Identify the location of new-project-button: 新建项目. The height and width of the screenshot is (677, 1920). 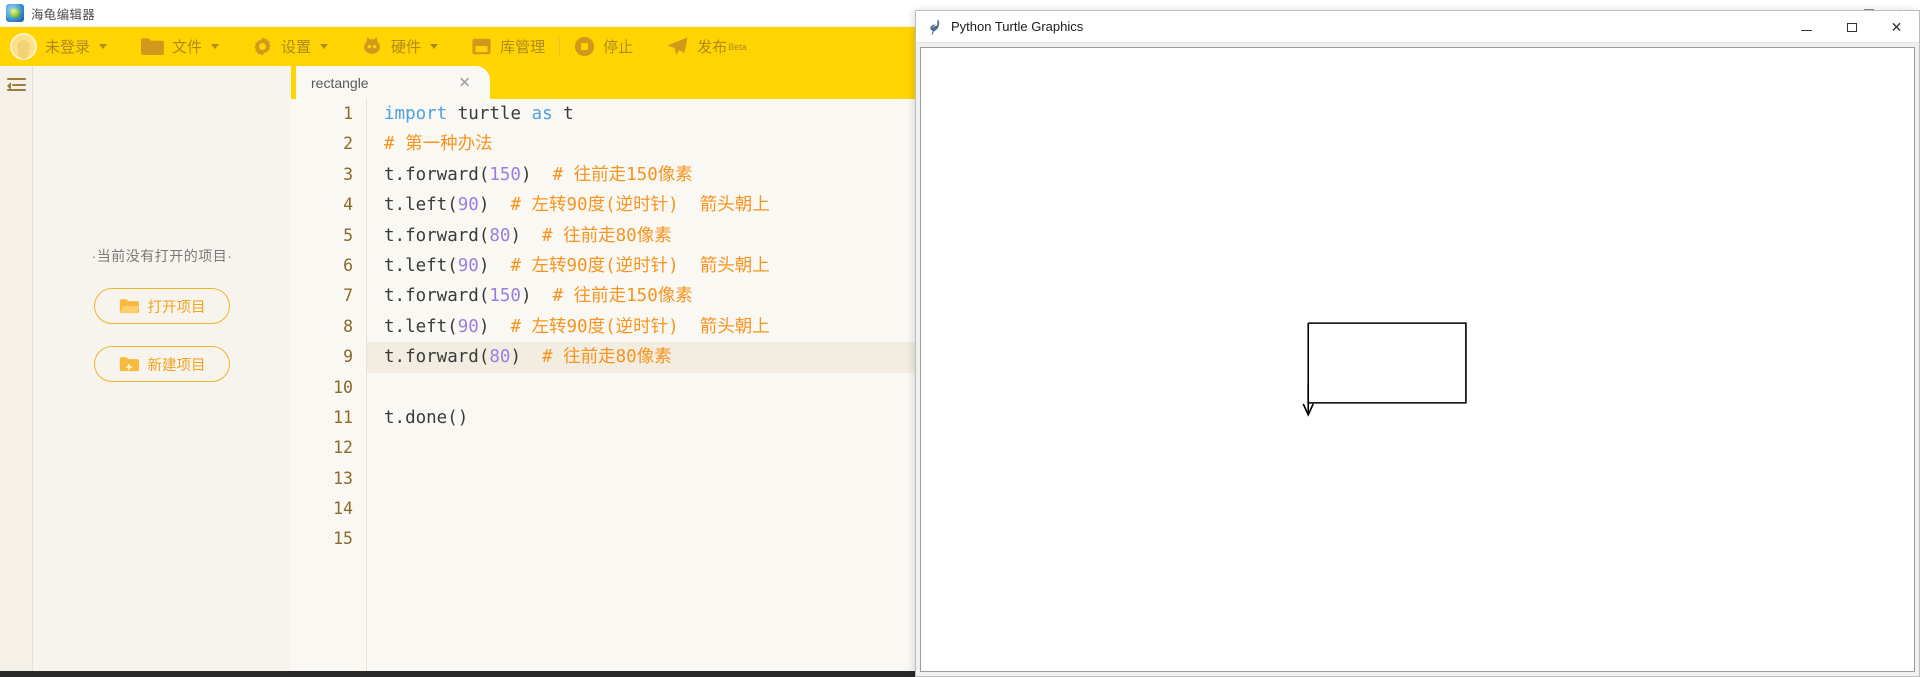
(162, 364).